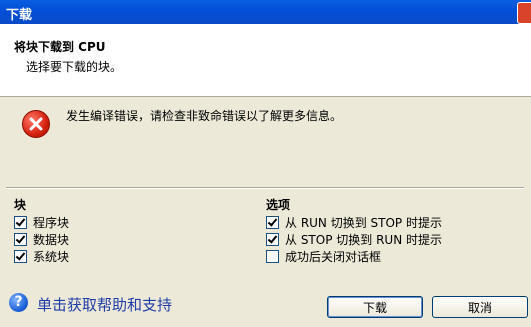 The width and height of the screenshot is (531, 327). Describe the element at coordinates (51, 257) in the screenshot. I see `checkbox-label: 系统块` at that location.